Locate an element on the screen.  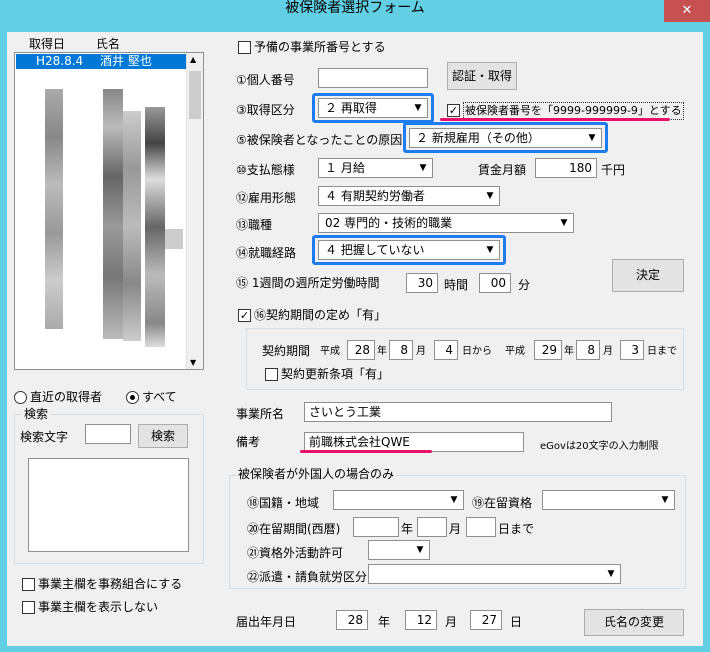
scroll-thumb is located at coordinates (195, 95).